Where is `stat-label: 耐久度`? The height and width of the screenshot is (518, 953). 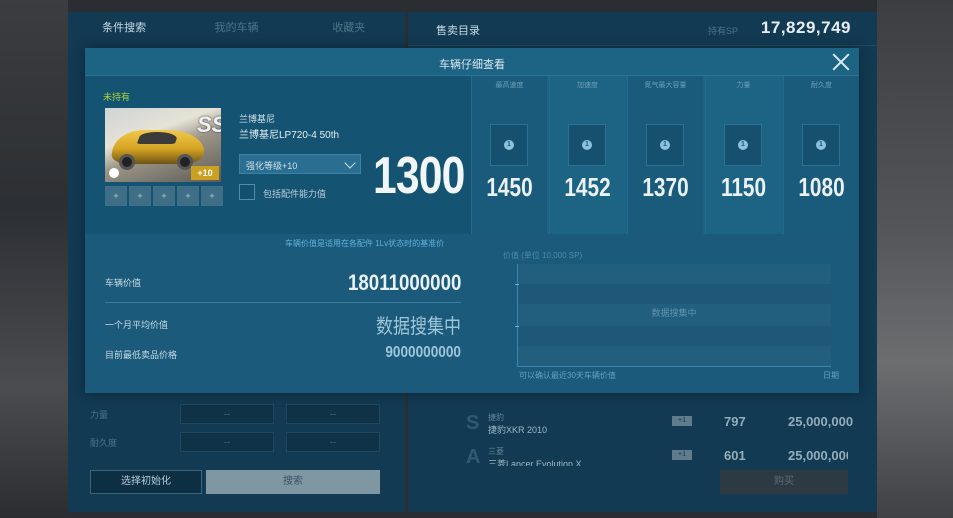 stat-label: 耐久度 is located at coordinates (821, 85).